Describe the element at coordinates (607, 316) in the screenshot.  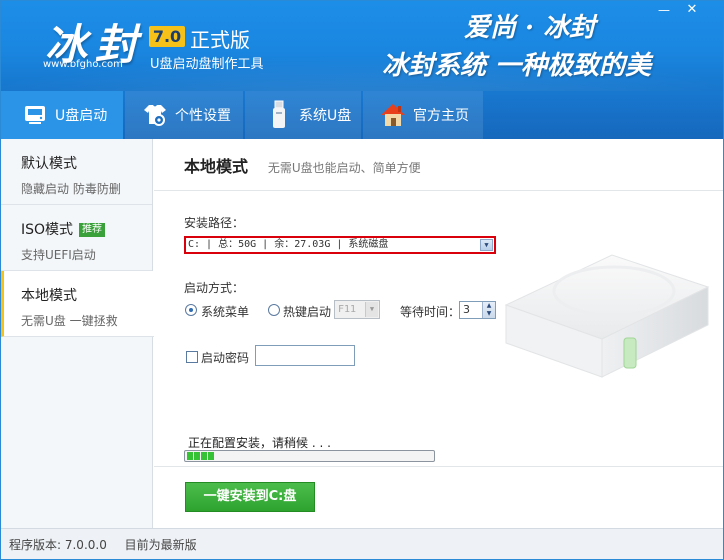
I see `hard-drive-illustration` at that location.